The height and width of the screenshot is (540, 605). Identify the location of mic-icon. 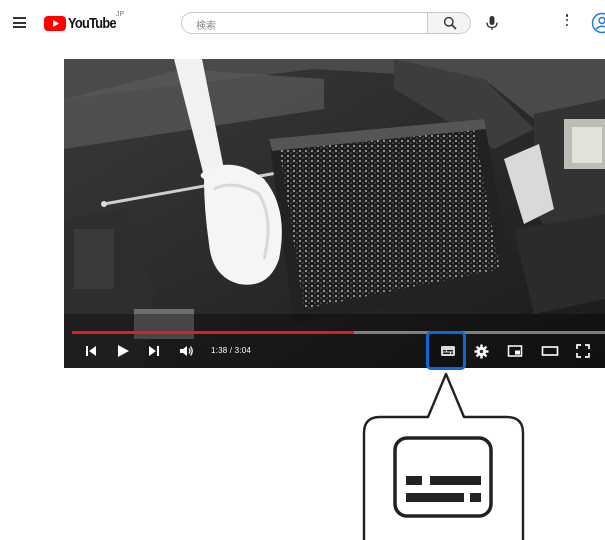
(492, 23).